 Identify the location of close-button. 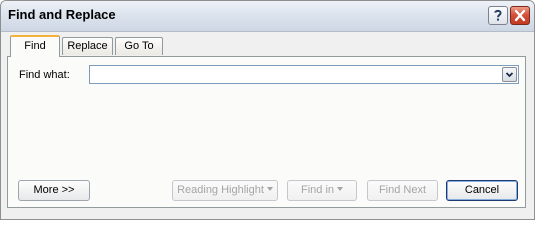
(520, 15).